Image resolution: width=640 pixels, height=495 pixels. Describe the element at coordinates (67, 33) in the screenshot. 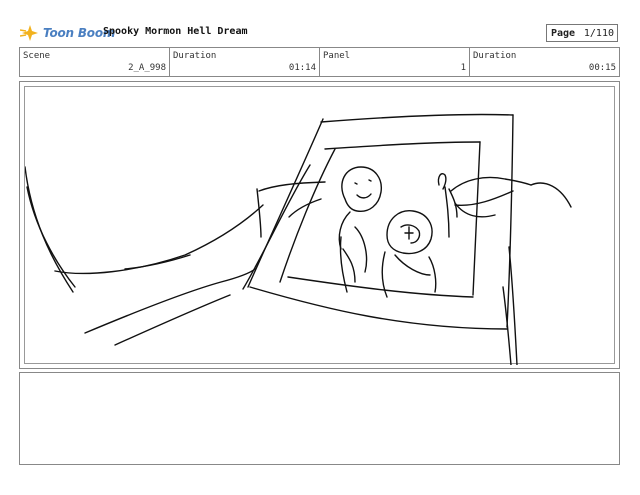

I see `toon-boom-logo: Toon Boom` at that location.